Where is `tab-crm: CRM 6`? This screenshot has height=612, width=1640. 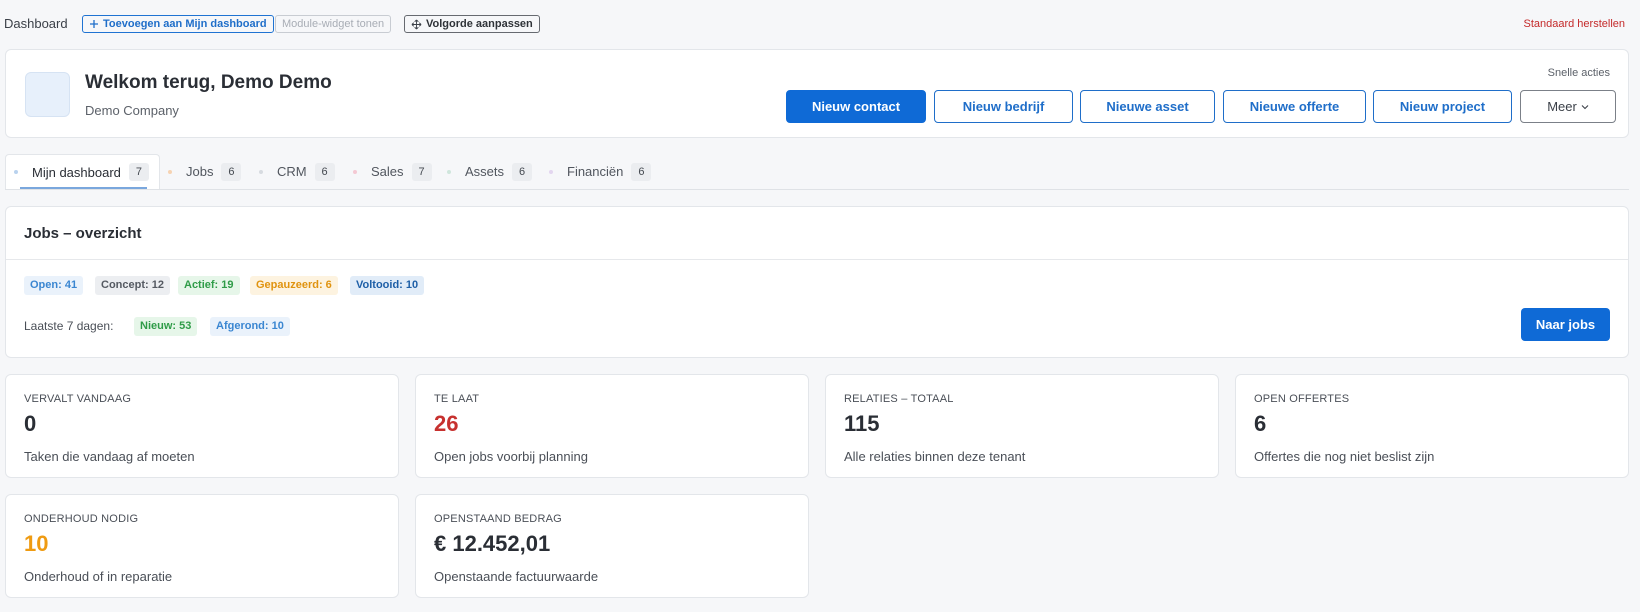
tab-crm: CRM 6 is located at coordinates (297, 171).